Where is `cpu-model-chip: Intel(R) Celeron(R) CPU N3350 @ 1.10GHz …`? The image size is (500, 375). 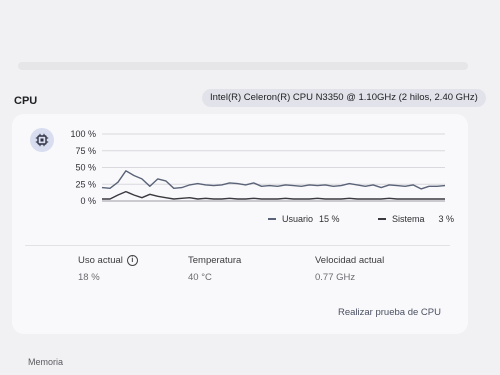
cpu-model-chip: Intel(R) Celeron(R) CPU N3350 @ 1.10GHz … is located at coordinates (344, 98).